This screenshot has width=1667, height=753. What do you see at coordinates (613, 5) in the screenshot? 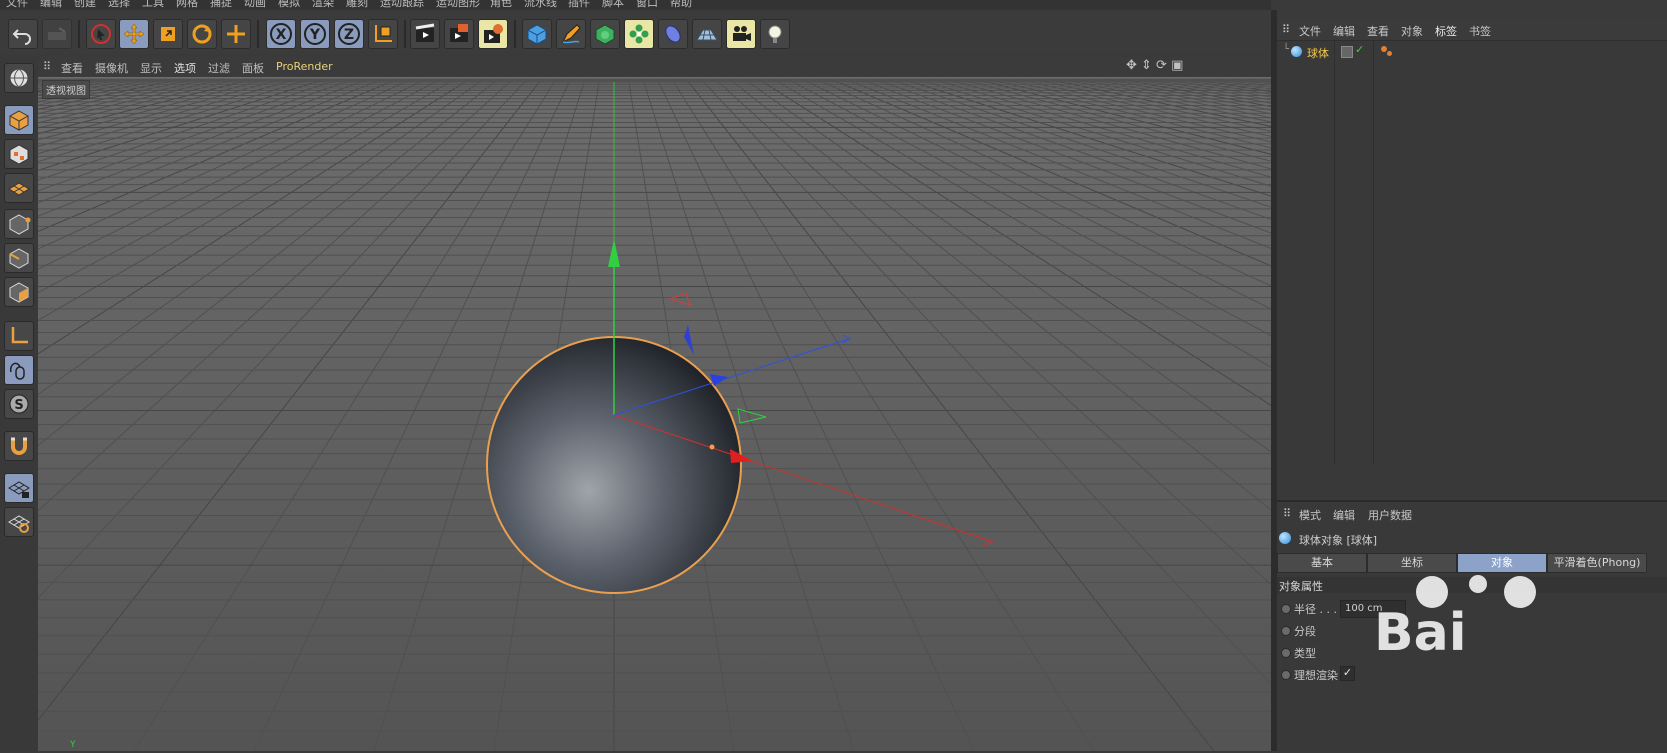
I see `menu-script: 脚本` at bounding box center [613, 5].